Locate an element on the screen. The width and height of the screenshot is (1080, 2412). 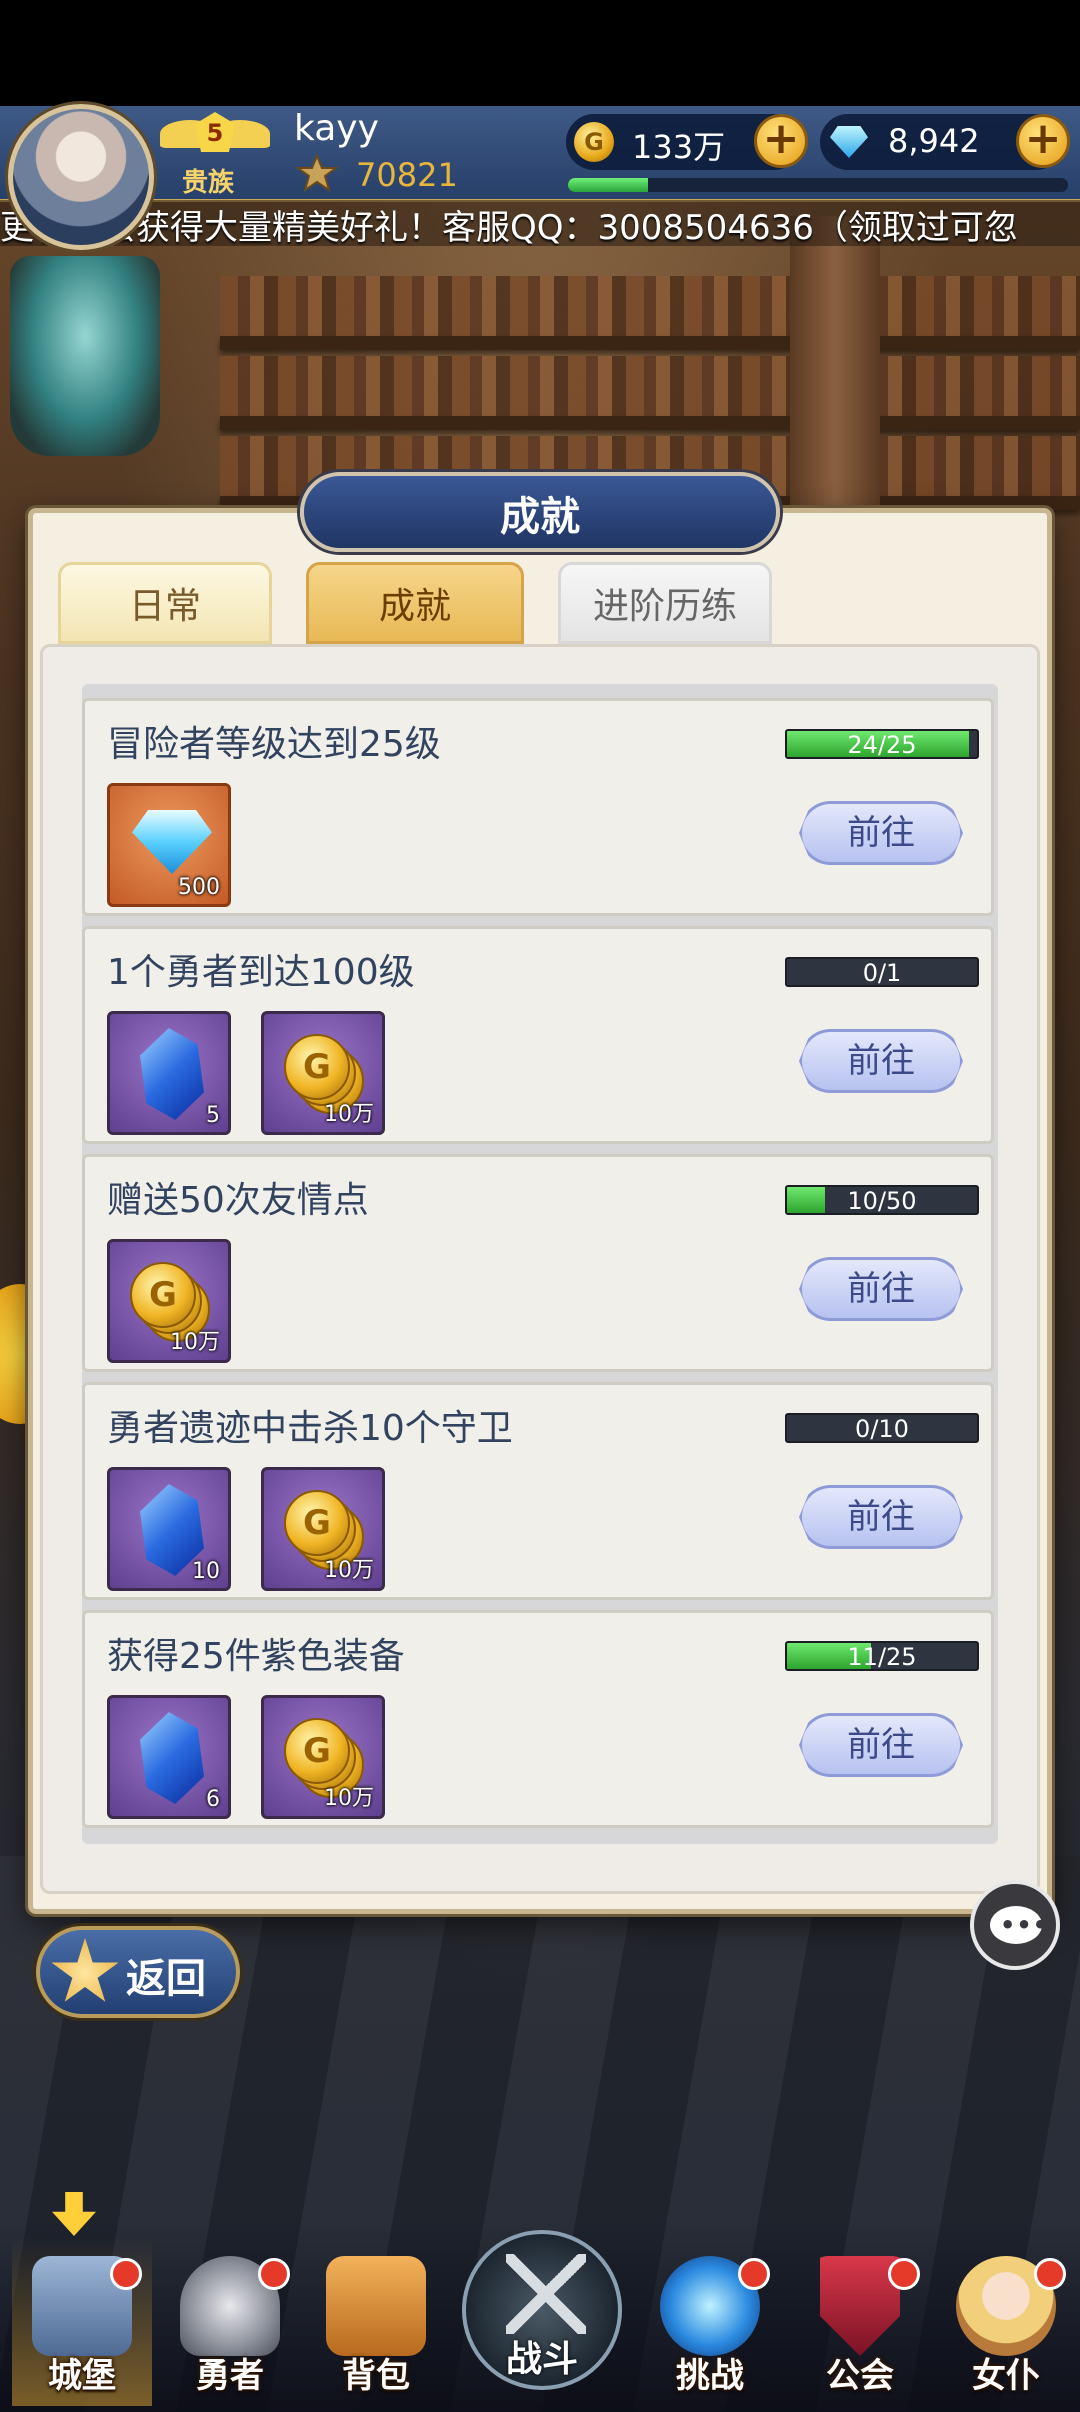
achievement-card: 冒险者等级达到25级 24/25 500 前往 is located at coordinates (538, 807).